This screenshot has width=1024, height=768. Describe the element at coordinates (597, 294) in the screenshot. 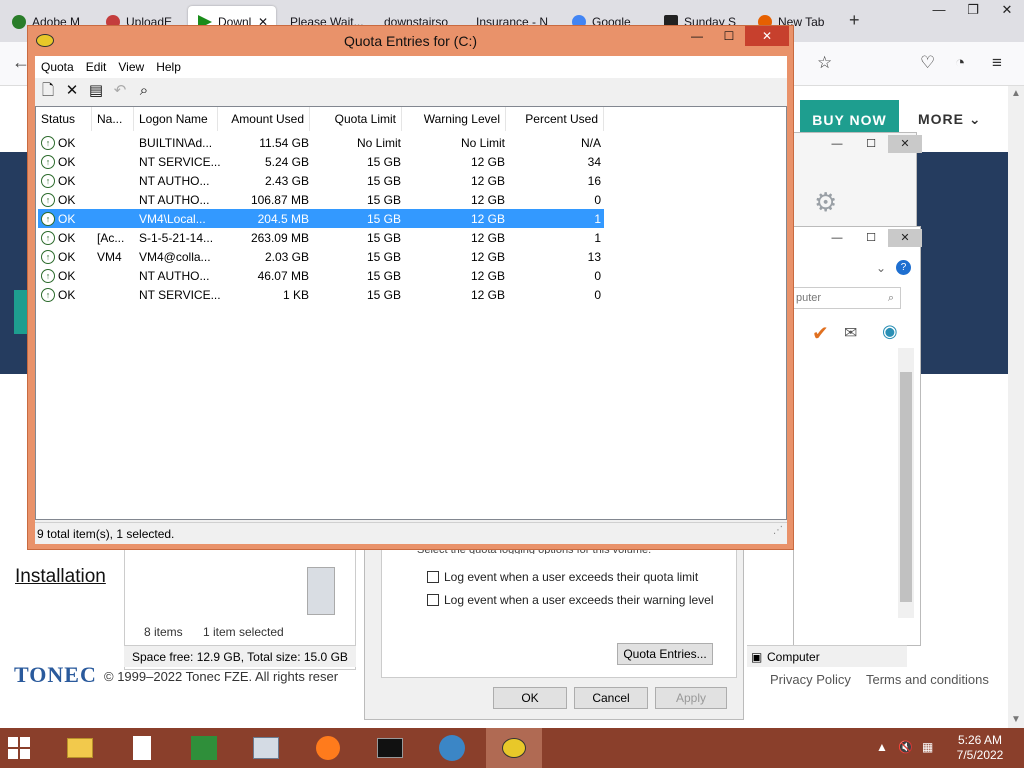

I see `cell-percent-used: 0` at that location.